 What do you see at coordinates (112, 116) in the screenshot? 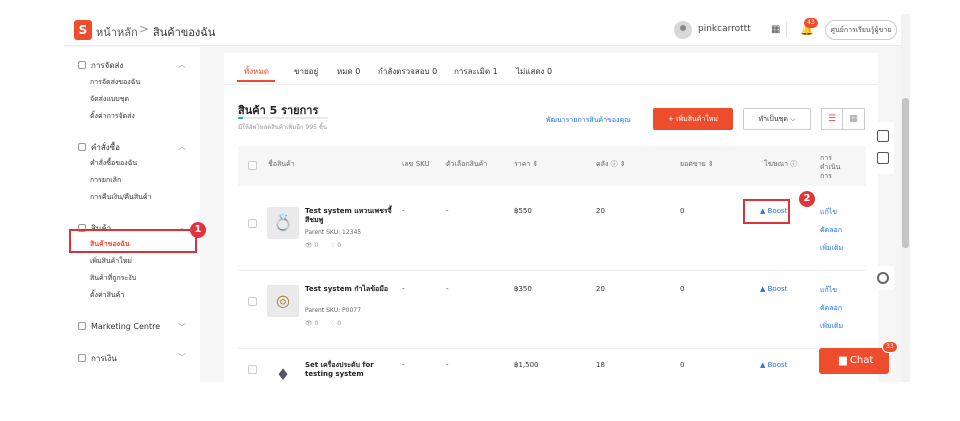
I see `sidebar-item-shipping-settings: ตั้งค่าการจัดส่ง` at bounding box center [112, 116].